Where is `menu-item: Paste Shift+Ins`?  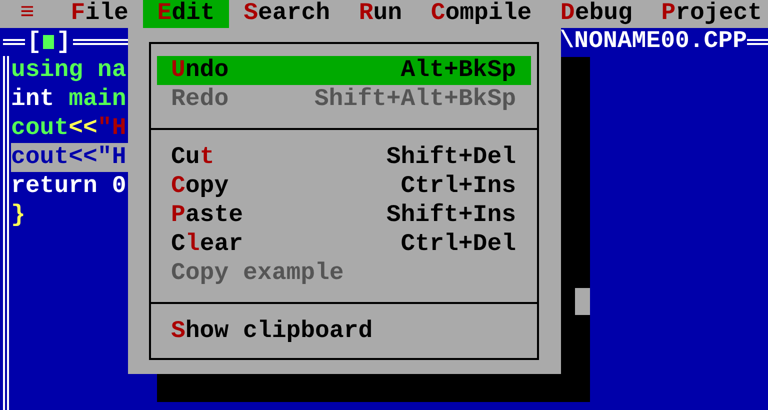
menu-item: Paste Shift+Ins is located at coordinates (344, 215).